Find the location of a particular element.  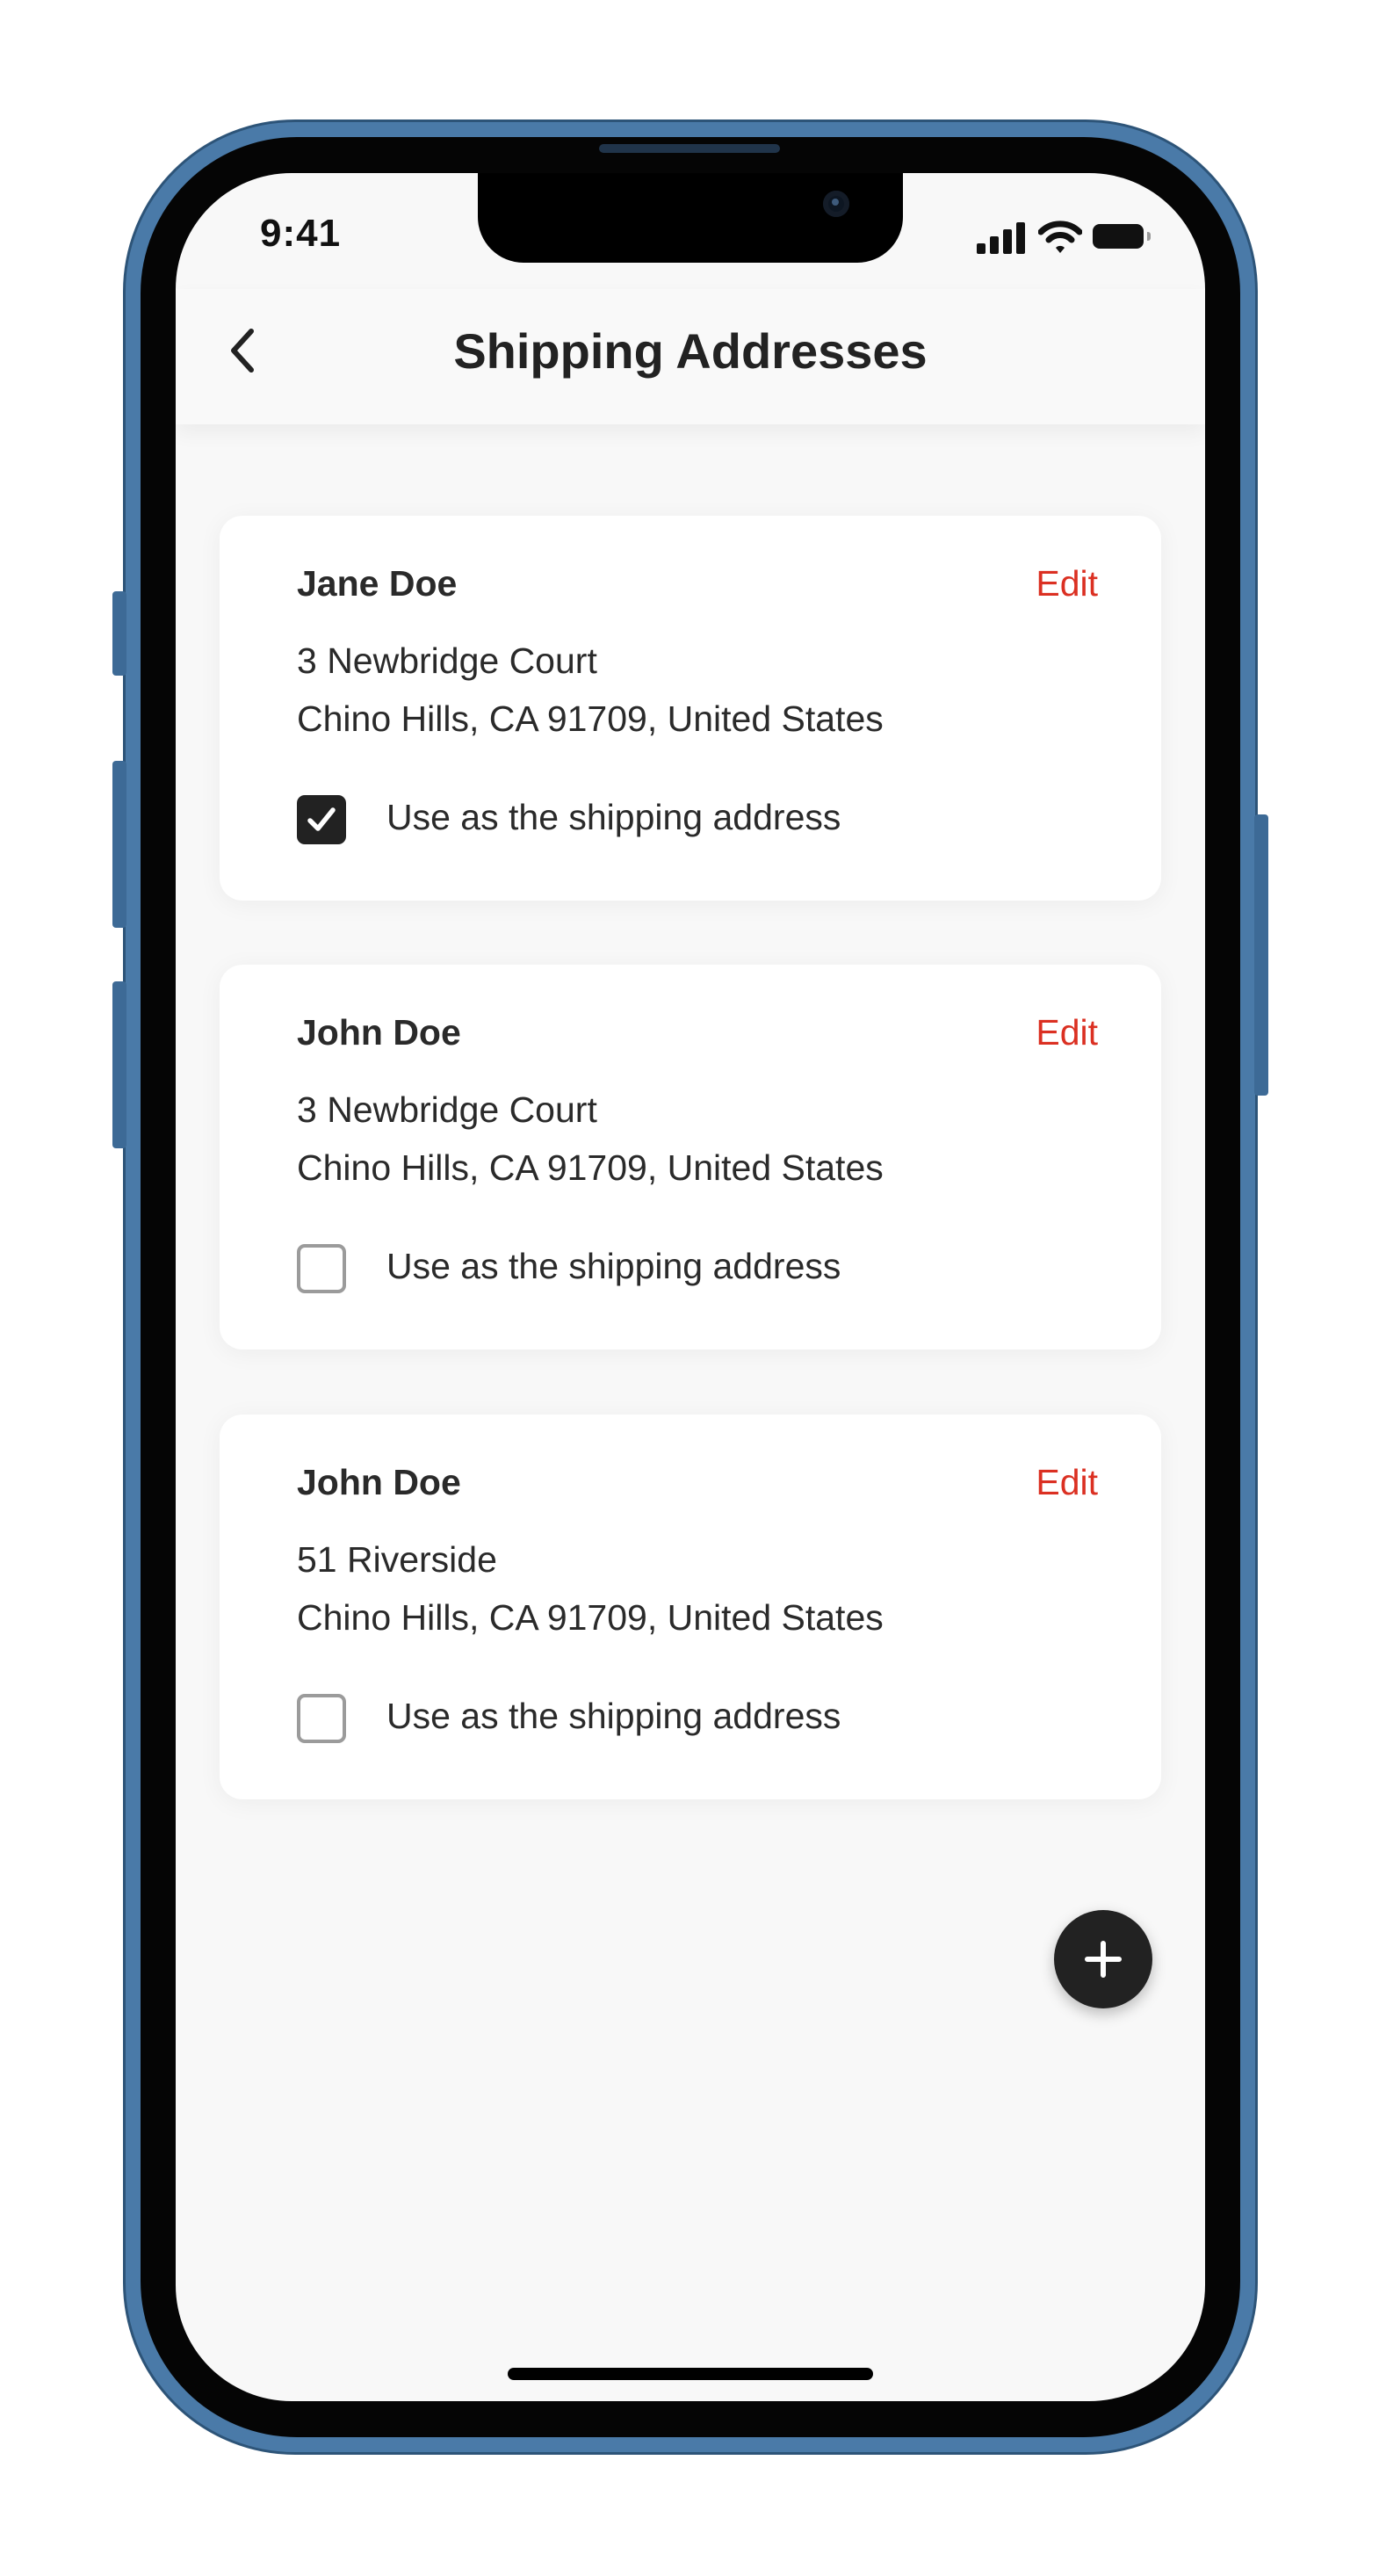

address-street: 51 Riverside is located at coordinates (397, 1559).